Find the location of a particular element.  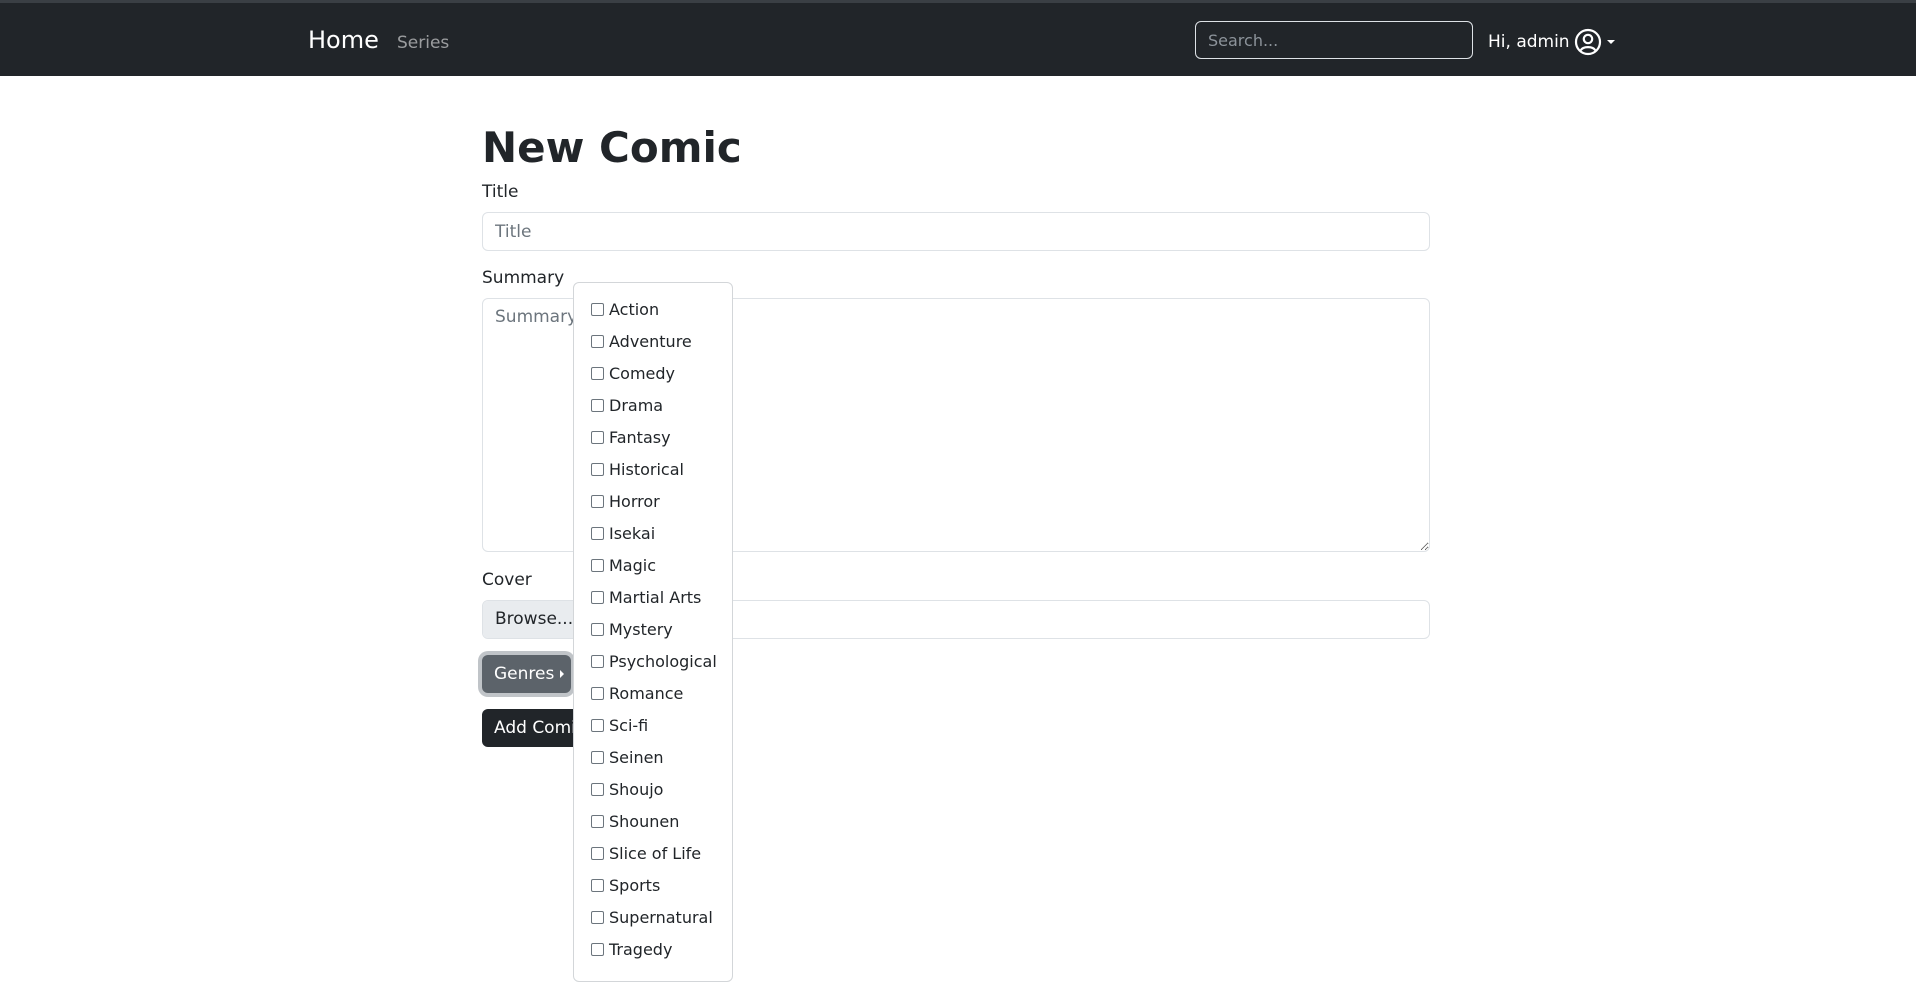

genre-label: Horror is located at coordinates (634, 501).